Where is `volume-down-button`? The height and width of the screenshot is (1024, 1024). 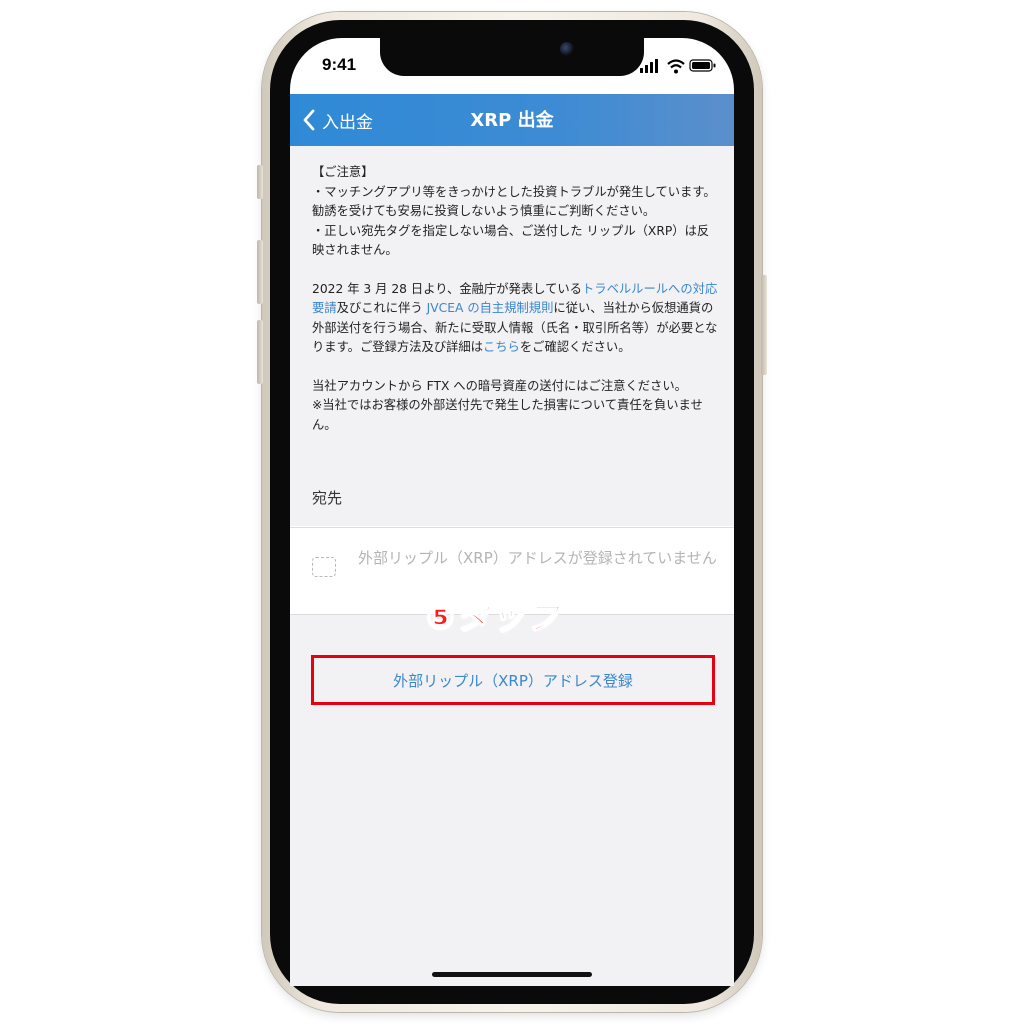 volume-down-button is located at coordinates (260, 352).